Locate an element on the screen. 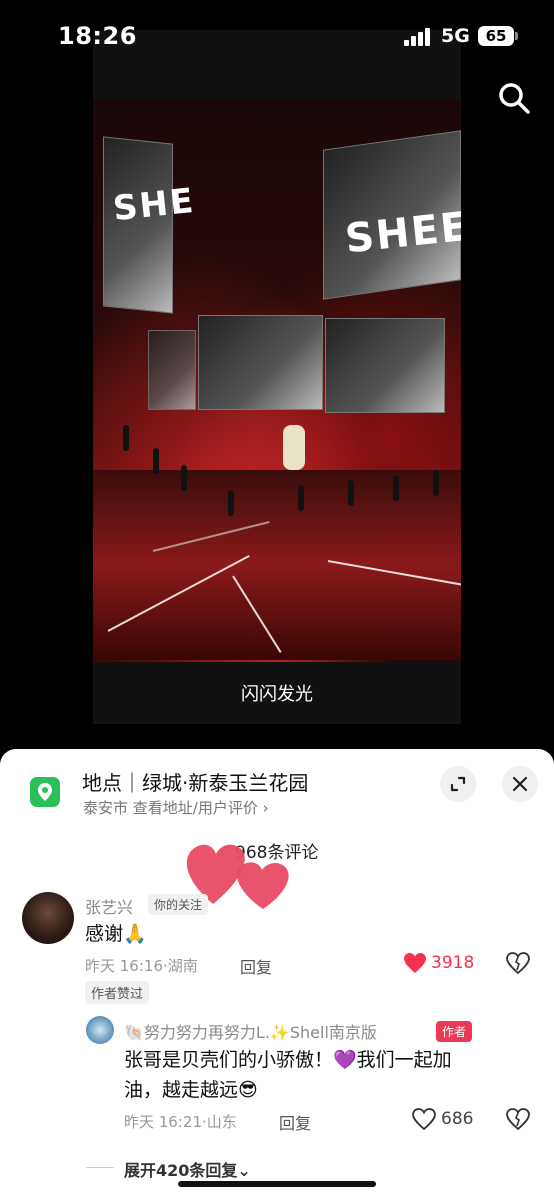 This screenshot has width=554, height=1200. status-time: 18:26 is located at coordinates (97, 36).